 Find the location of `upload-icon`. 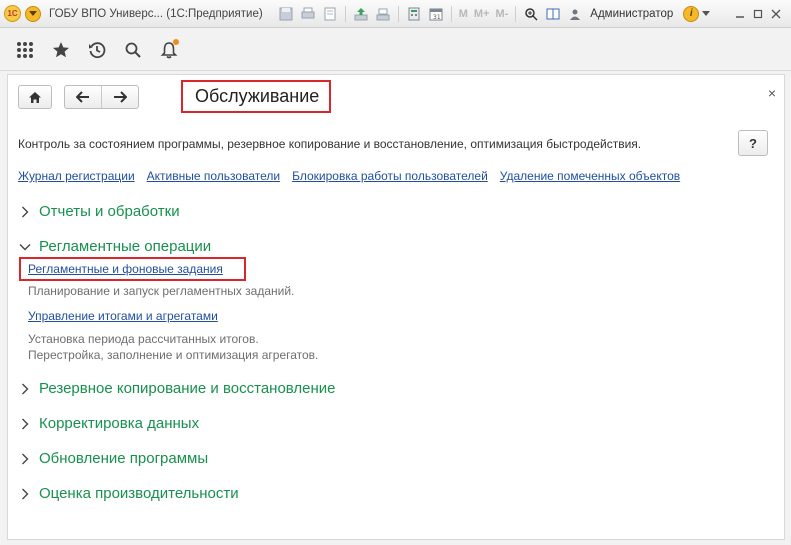

upload-icon is located at coordinates (361, 14).